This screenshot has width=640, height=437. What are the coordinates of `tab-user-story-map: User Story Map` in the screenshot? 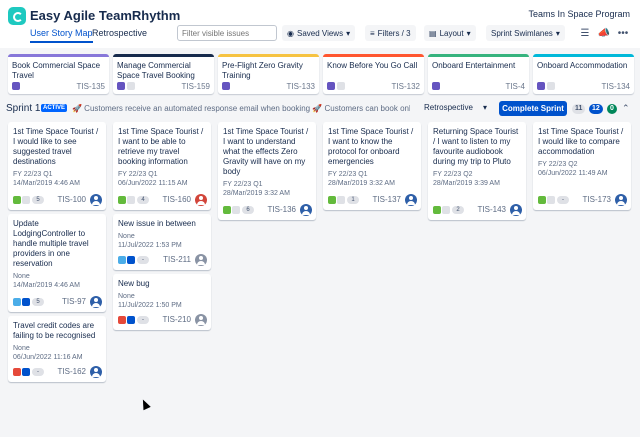 It's located at (61, 35).